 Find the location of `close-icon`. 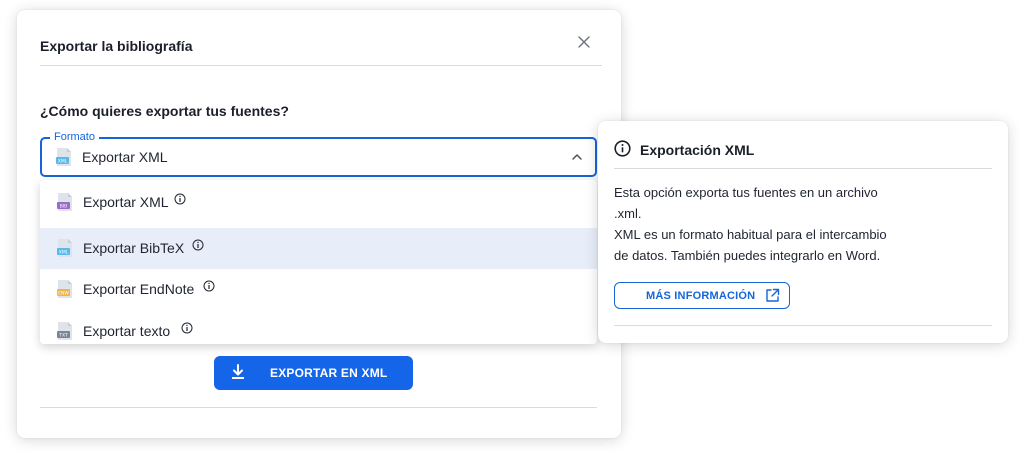

close-icon is located at coordinates (584, 42).